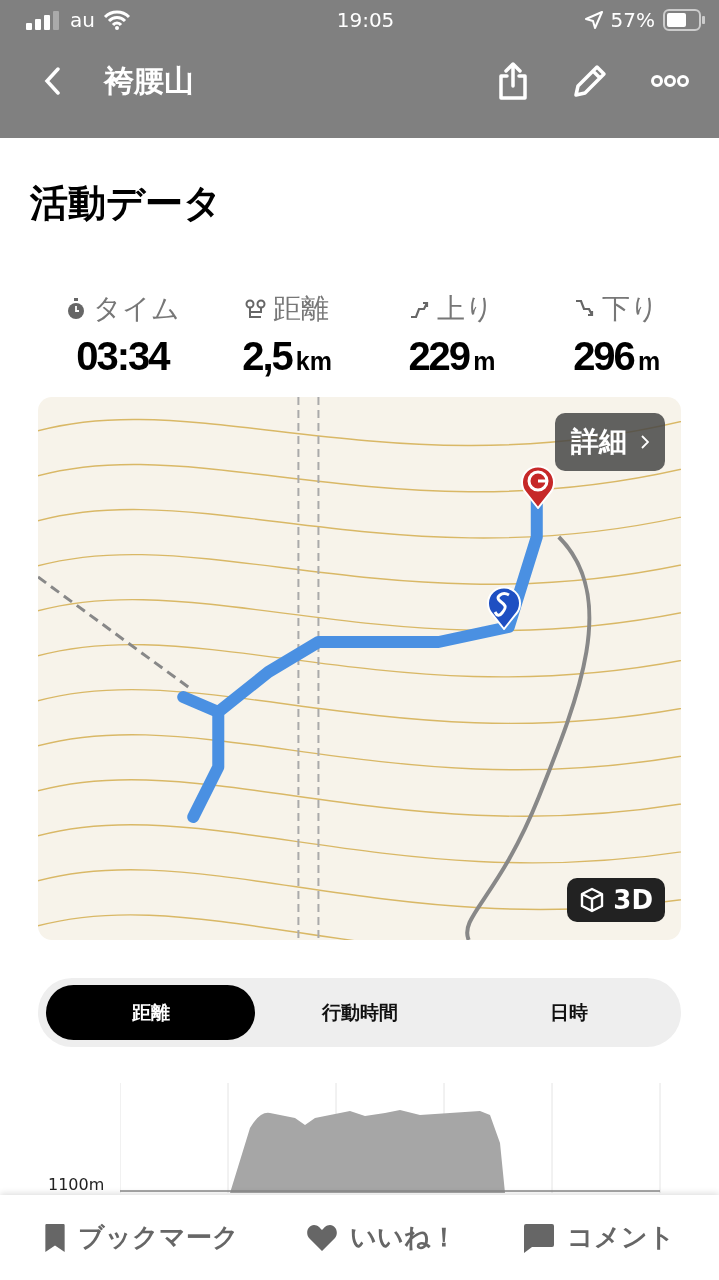  What do you see at coordinates (631, 309) in the screenshot?
I see `stat-label: 下り` at bounding box center [631, 309].